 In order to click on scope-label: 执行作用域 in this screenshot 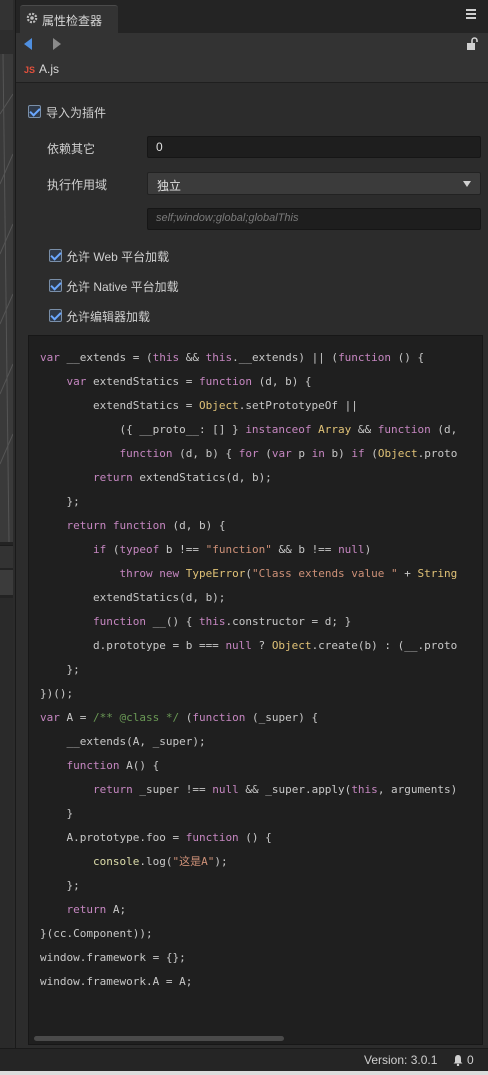, I will do `click(77, 185)`.